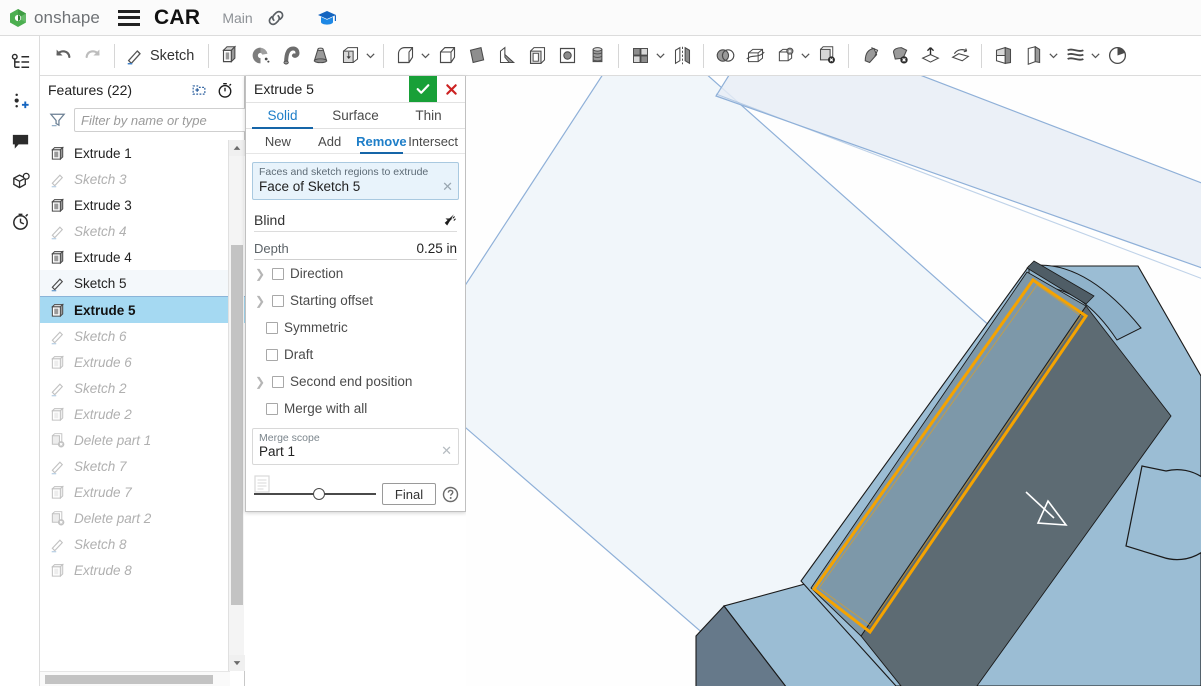  I want to click on redo-arrow-icon, so click(93, 56).